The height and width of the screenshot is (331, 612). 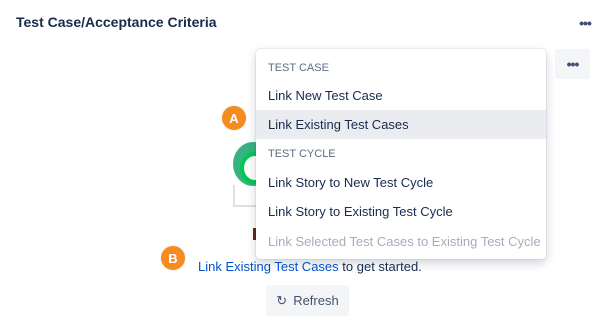 What do you see at coordinates (316, 300) in the screenshot?
I see `refresh-label: Refresh` at bounding box center [316, 300].